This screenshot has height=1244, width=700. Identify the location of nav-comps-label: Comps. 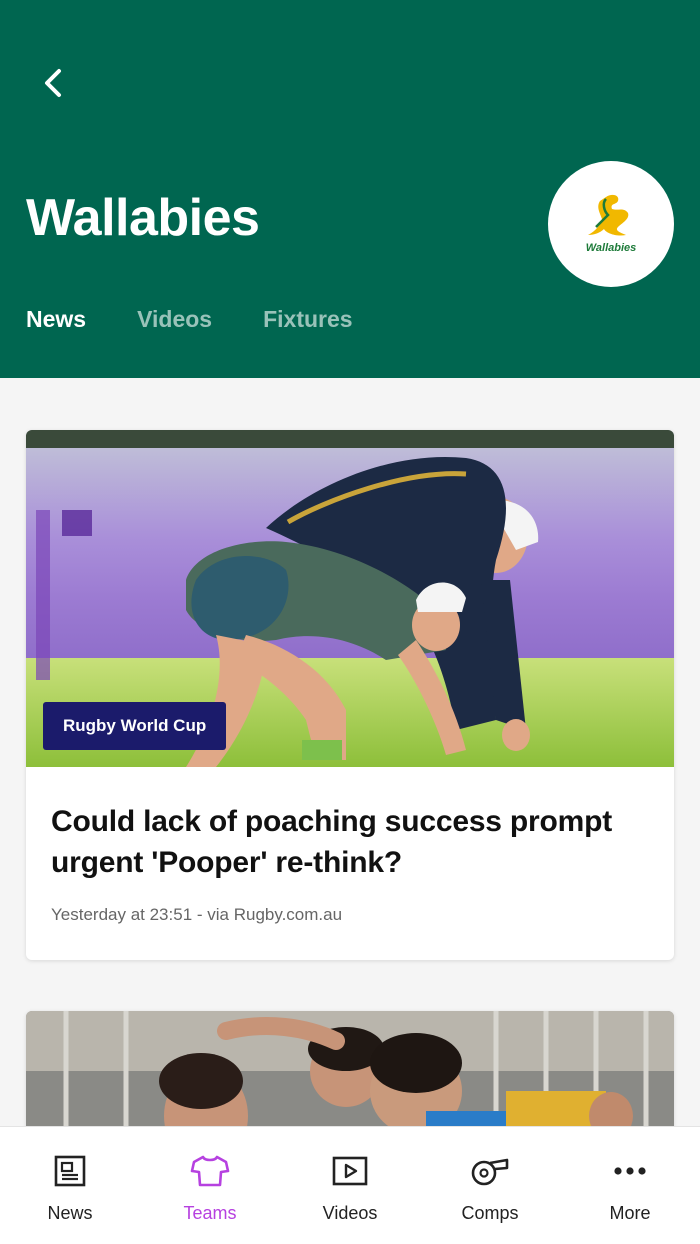
(490, 1213).